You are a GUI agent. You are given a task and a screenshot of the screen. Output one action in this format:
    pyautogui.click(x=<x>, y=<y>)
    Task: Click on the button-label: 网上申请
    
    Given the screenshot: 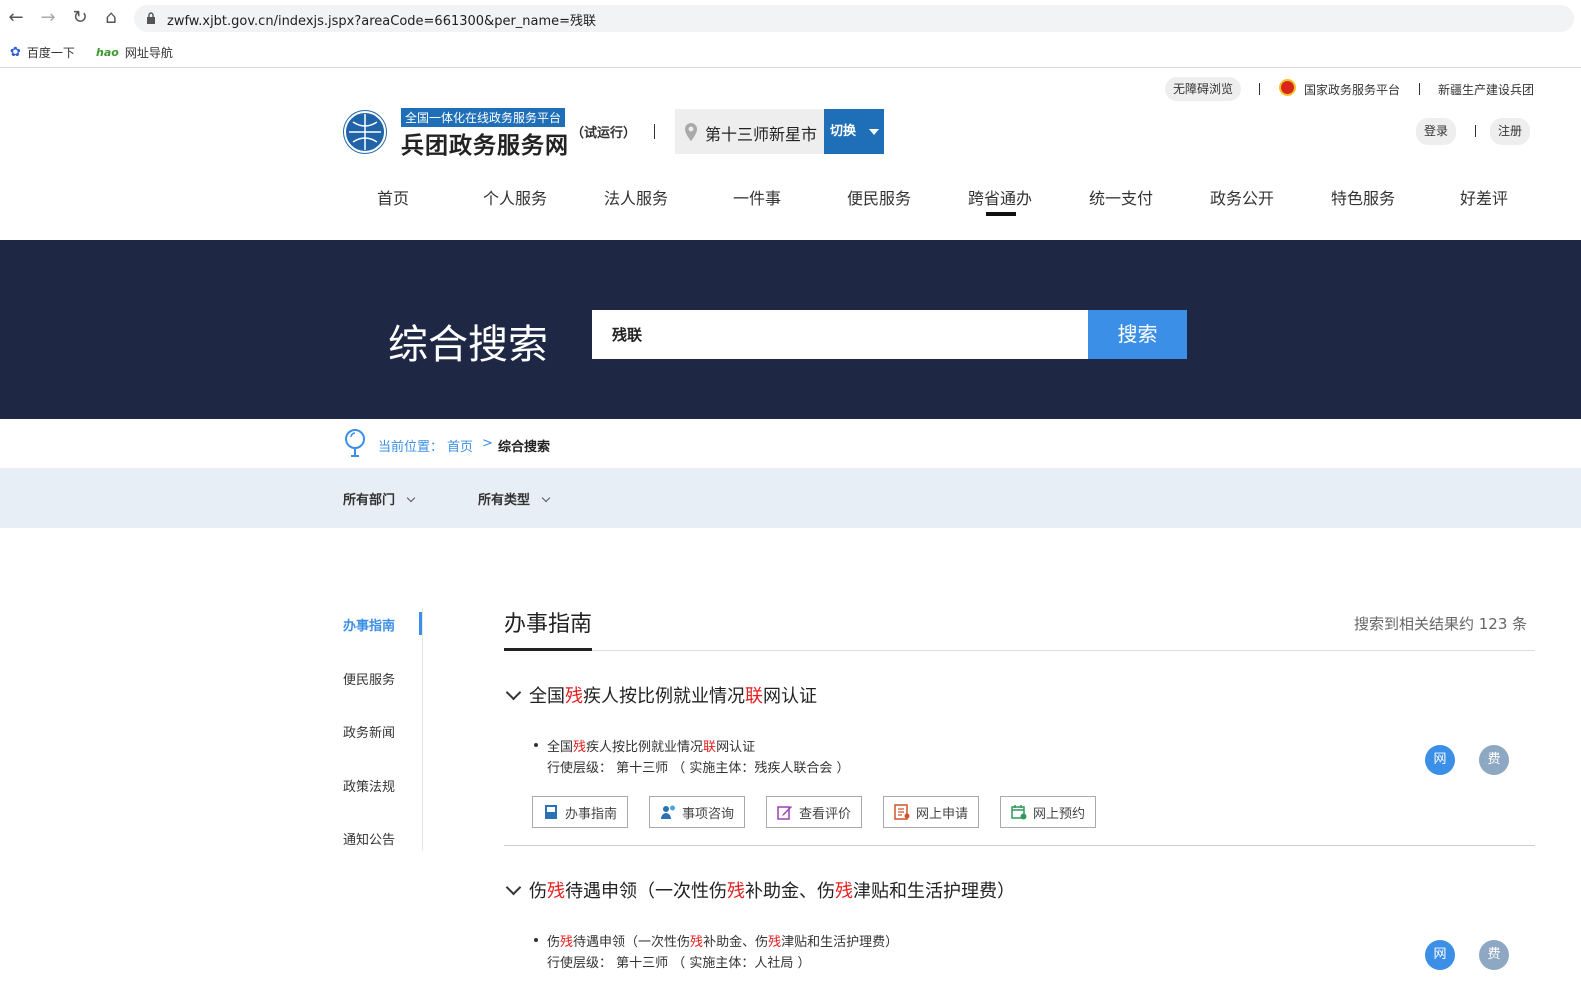 What is the action you would take?
    pyautogui.click(x=942, y=814)
    